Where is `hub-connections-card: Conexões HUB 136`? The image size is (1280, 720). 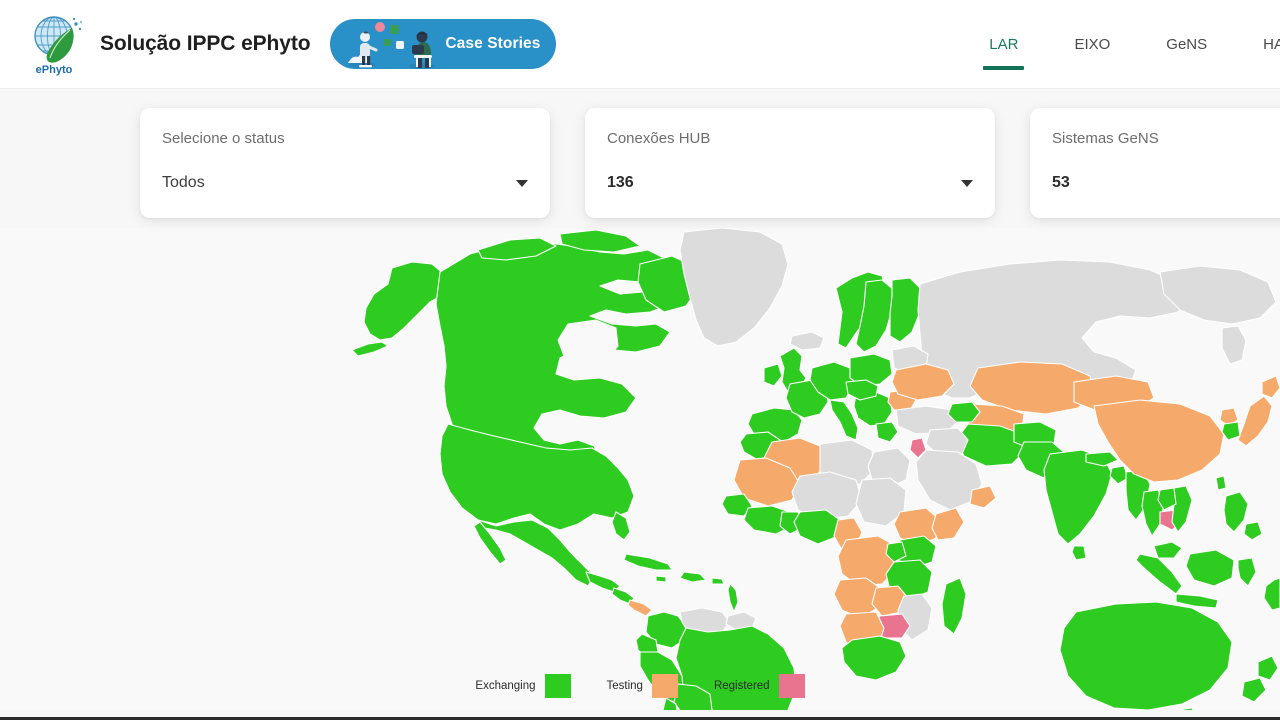
hub-connections-card: Conexões HUB 136 is located at coordinates (790, 163).